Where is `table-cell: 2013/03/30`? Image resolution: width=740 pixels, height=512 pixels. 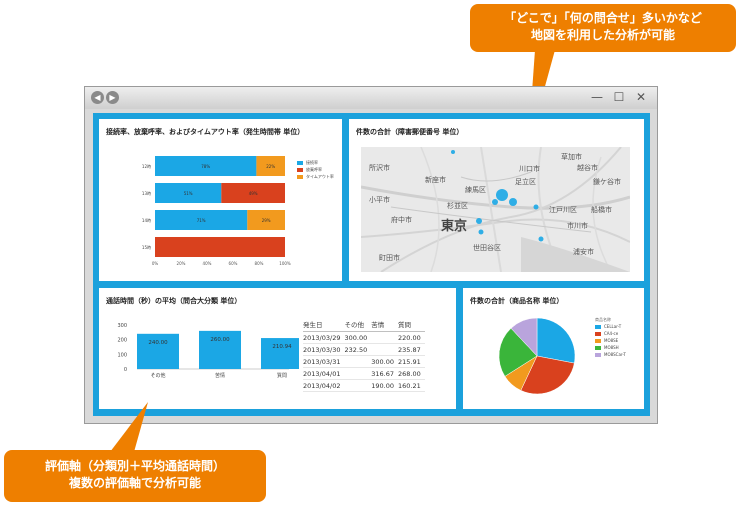 table-cell: 2013/03/30 is located at coordinates (324, 349).